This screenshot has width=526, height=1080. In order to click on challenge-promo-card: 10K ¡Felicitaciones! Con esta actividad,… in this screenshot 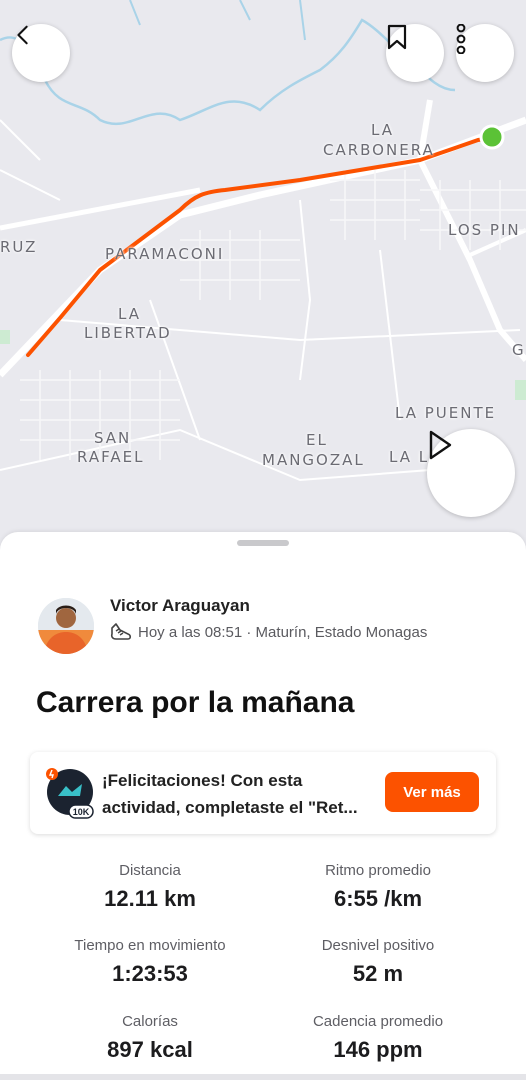, I will do `click(263, 793)`.